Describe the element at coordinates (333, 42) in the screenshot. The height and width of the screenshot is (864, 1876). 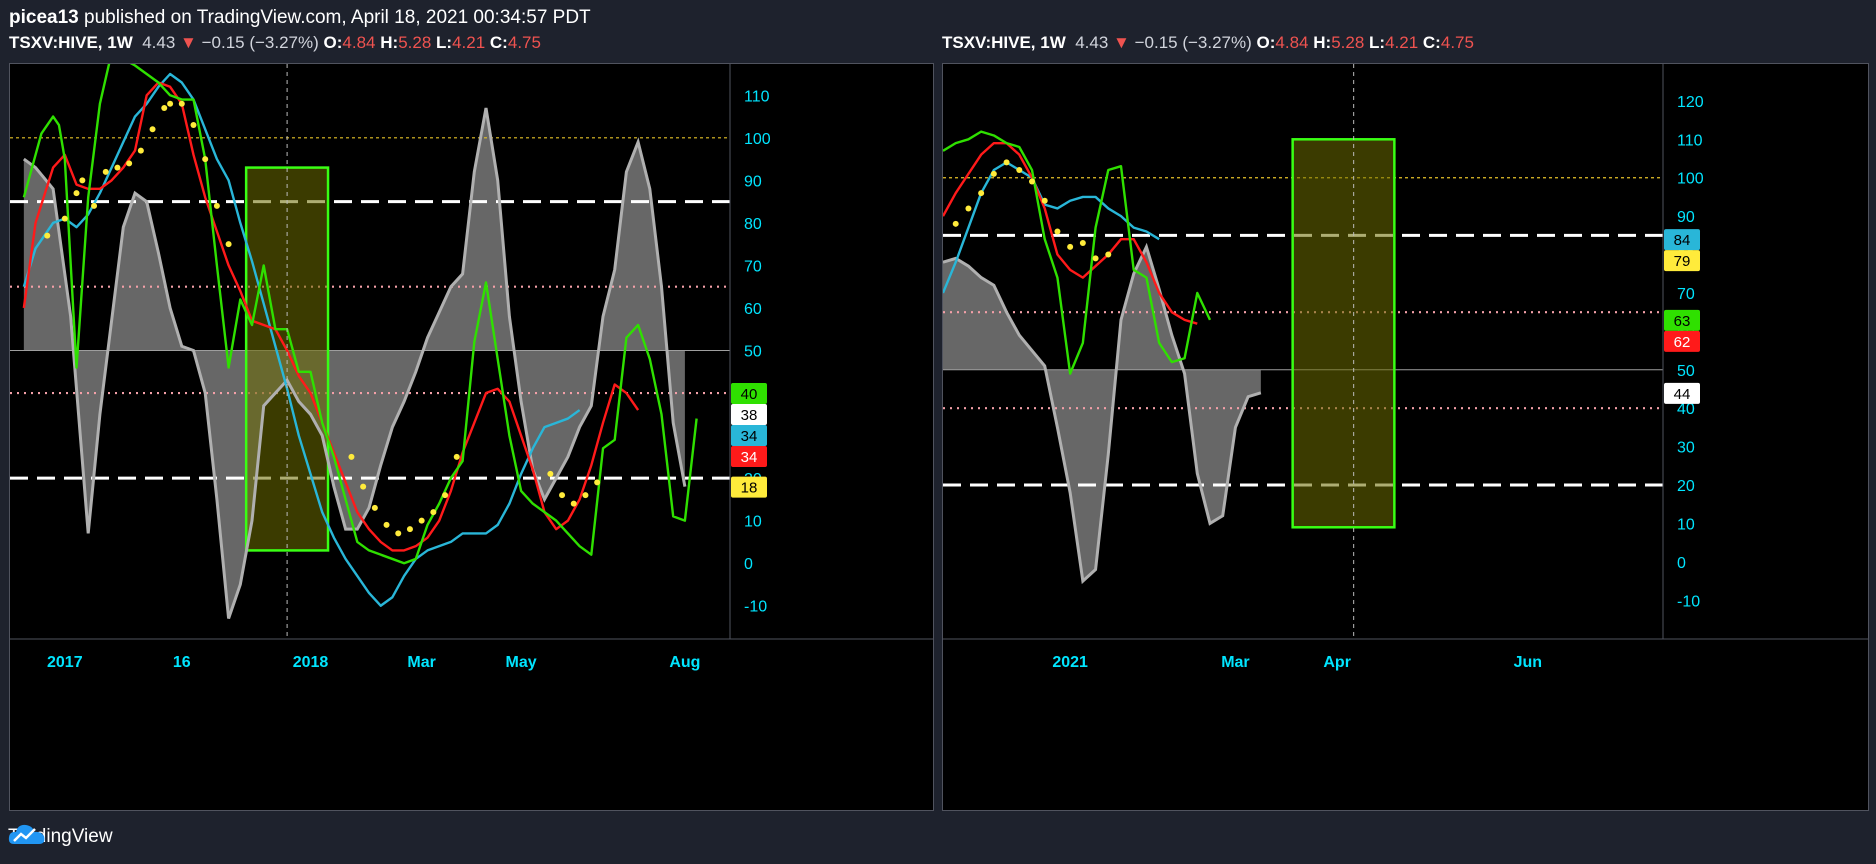
I see `open-label: O:` at that location.